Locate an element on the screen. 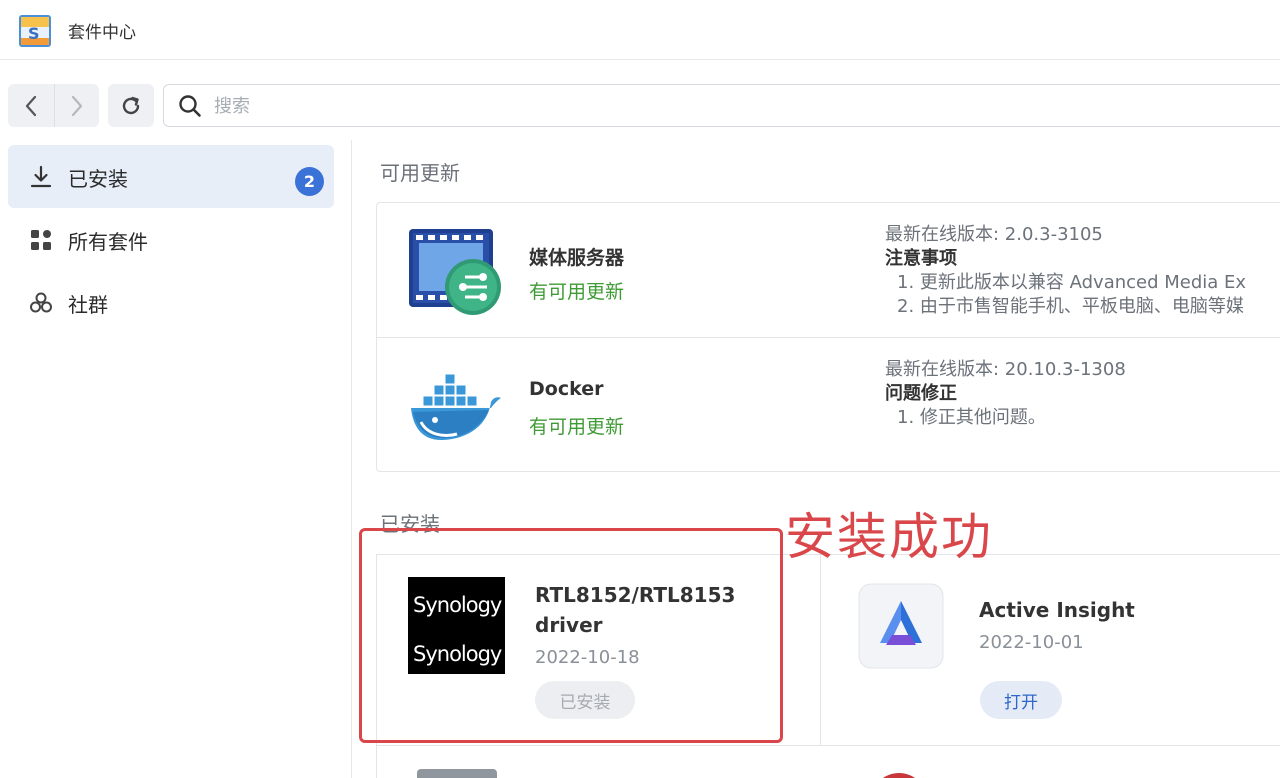 This screenshot has width=1280, height=778. row-divider is located at coordinates (828, 745).